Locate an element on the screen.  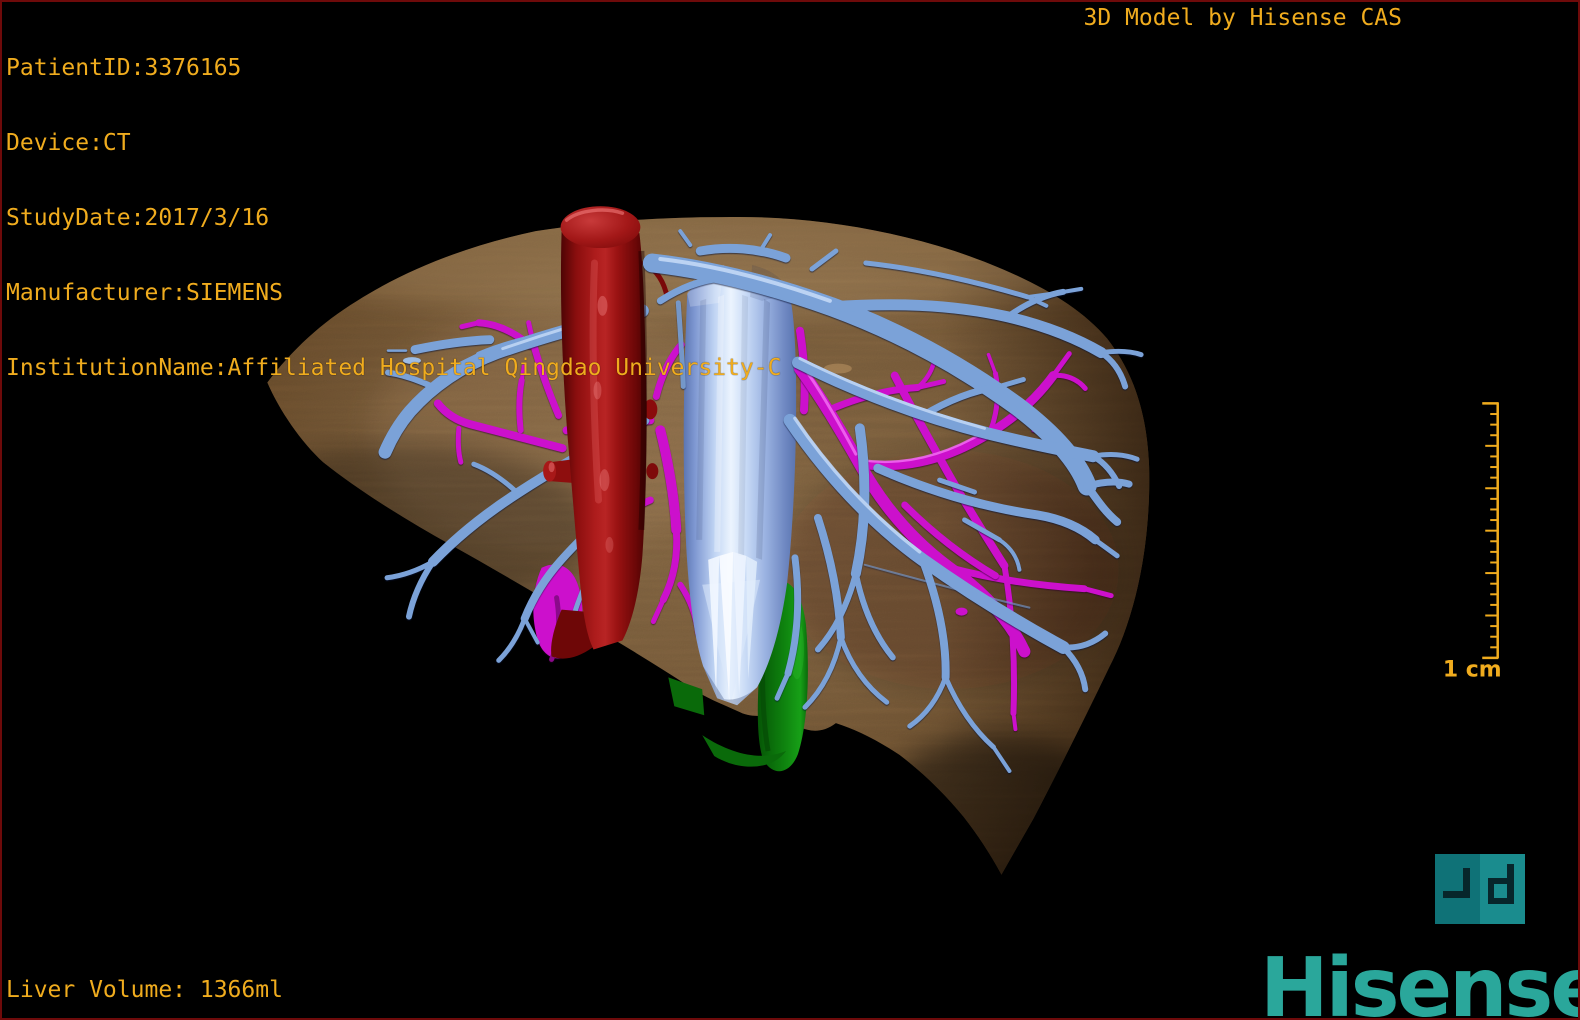
scale-ruler: 1 cm is located at coordinates (1472, 542).